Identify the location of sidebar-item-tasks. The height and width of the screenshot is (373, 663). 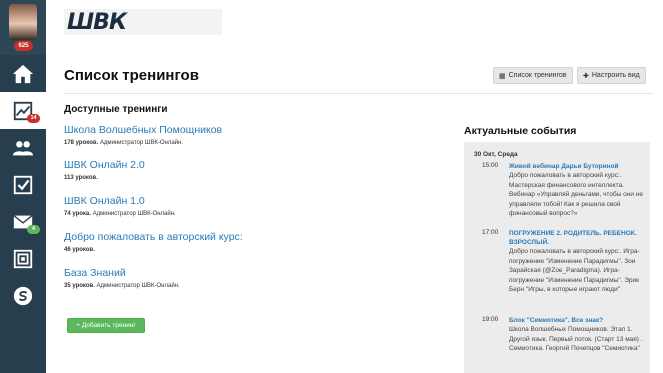
(23, 184).